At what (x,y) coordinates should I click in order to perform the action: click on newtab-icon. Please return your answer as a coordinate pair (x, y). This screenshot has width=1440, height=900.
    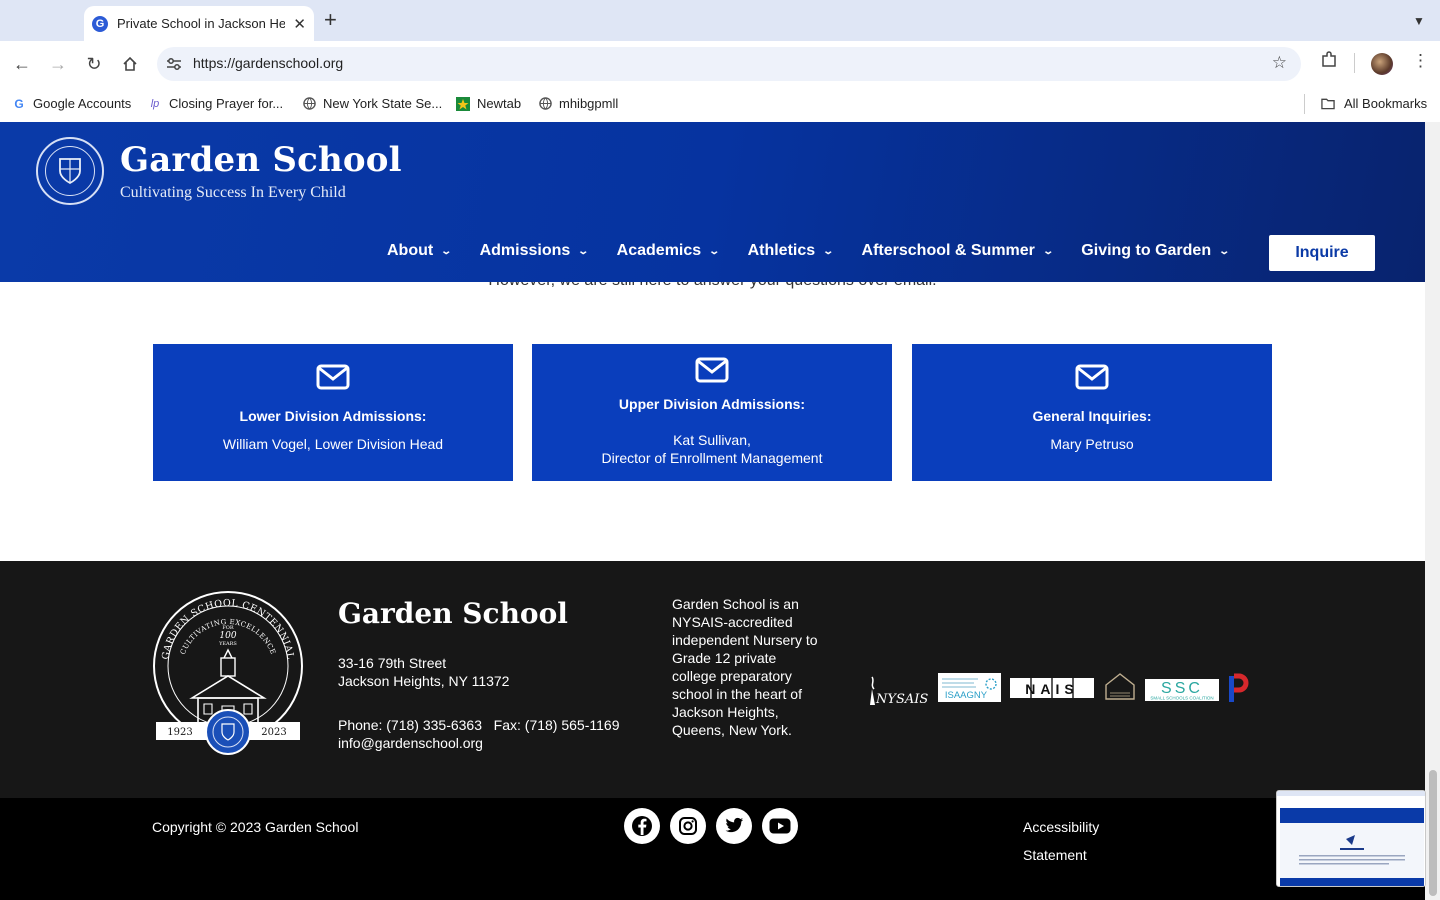
    Looking at the image, I should click on (463, 103).